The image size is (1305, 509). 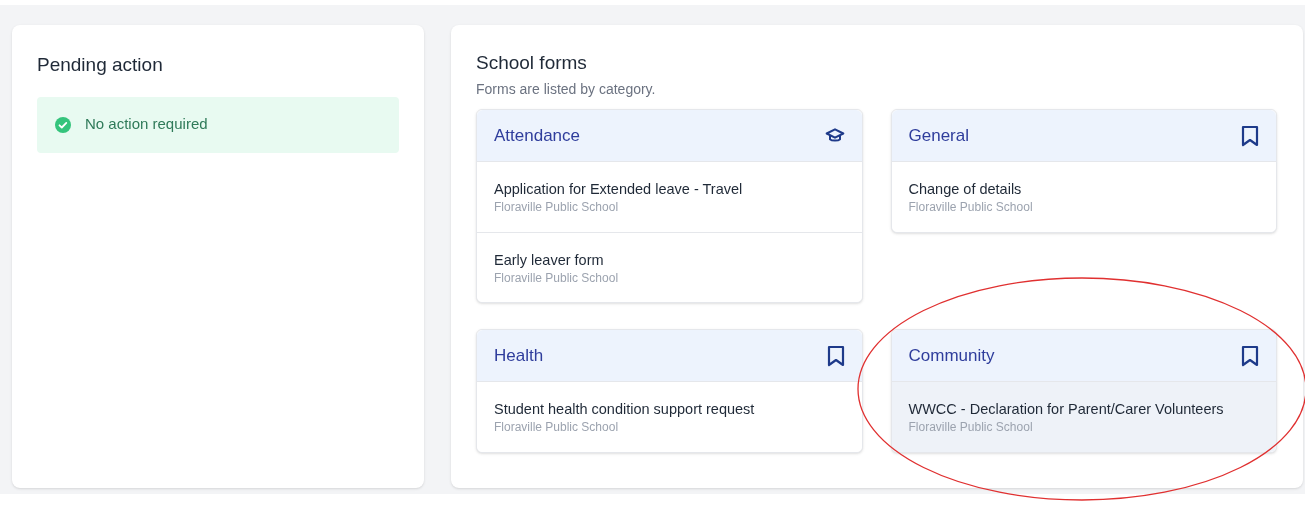 I want to click on category-title: General, so click(x=938, y=135).